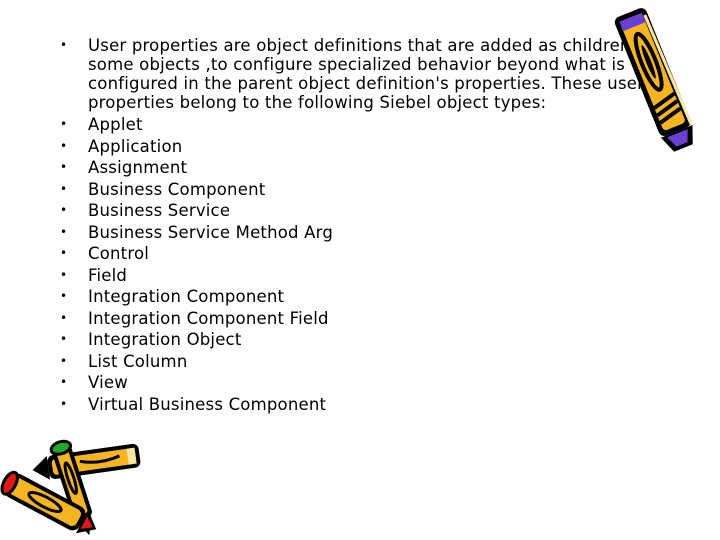 This screenshot has height=540, width=720. Describe the element at coordinates (208, 318) in the screenshot. I see `list-item-text: Integration Component Field` at that location.